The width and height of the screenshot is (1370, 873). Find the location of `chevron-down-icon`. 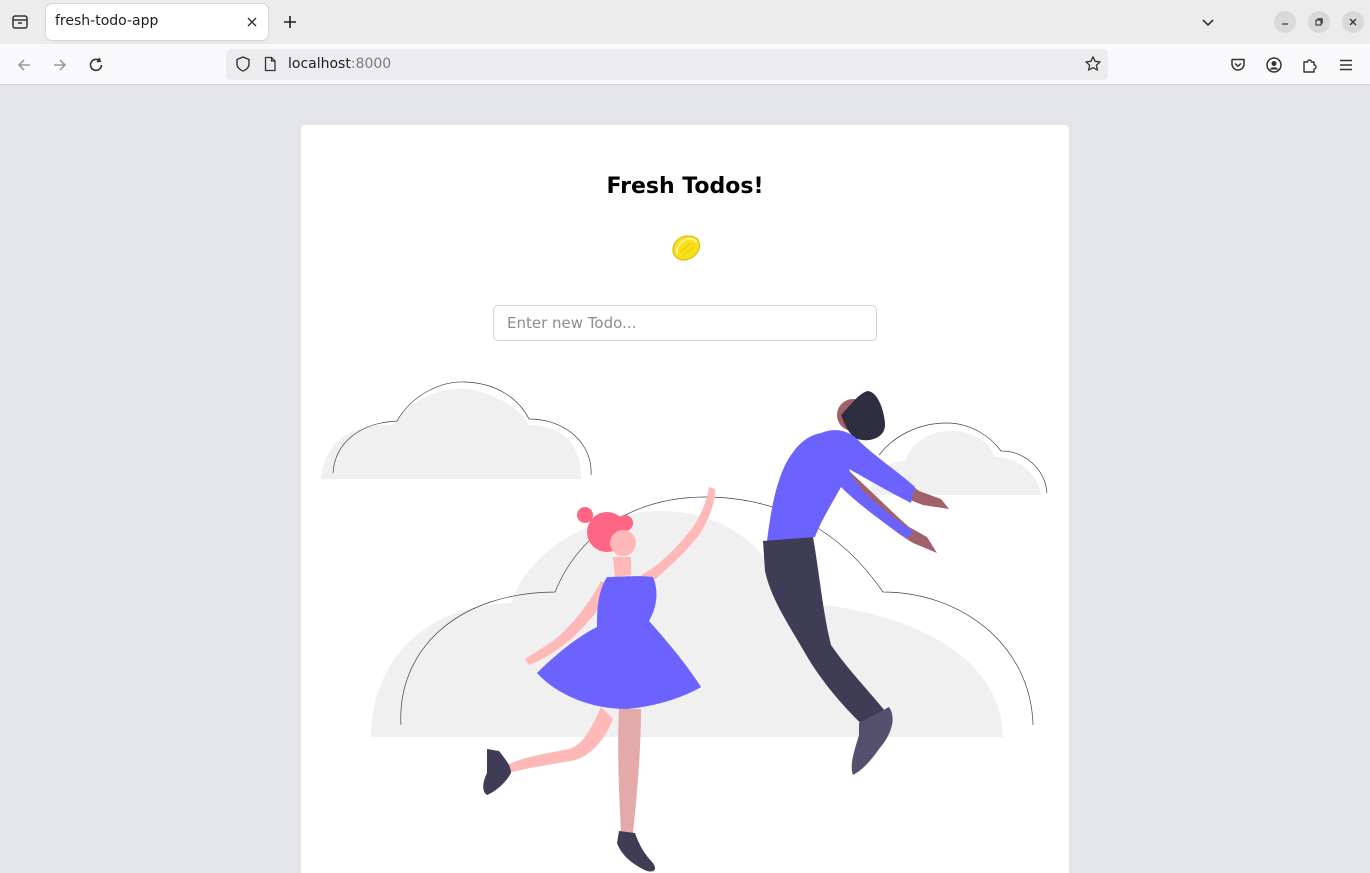

chevron-down-icon is located at coordinates (1208, 22).